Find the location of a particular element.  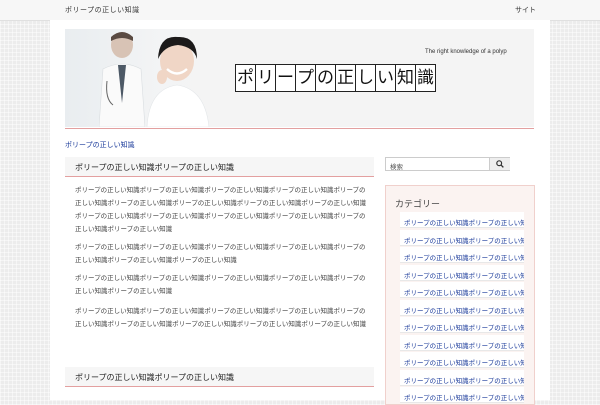

top-bar: ポリープの正しい知識 サイト is located at coordinates (300, 10).